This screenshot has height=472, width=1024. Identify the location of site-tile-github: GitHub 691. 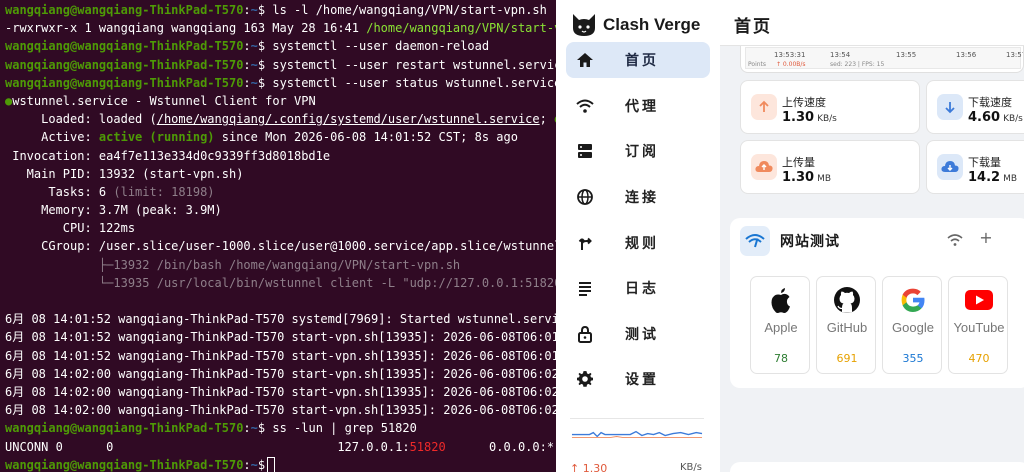
(846, 325).